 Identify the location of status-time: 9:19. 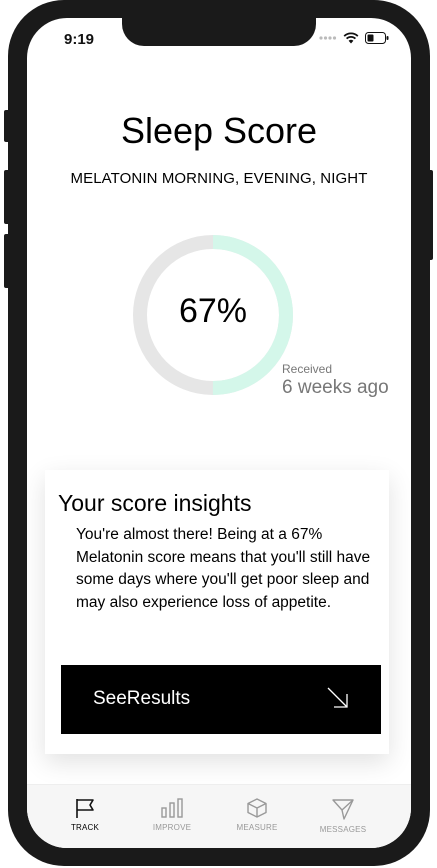
(79, 39).